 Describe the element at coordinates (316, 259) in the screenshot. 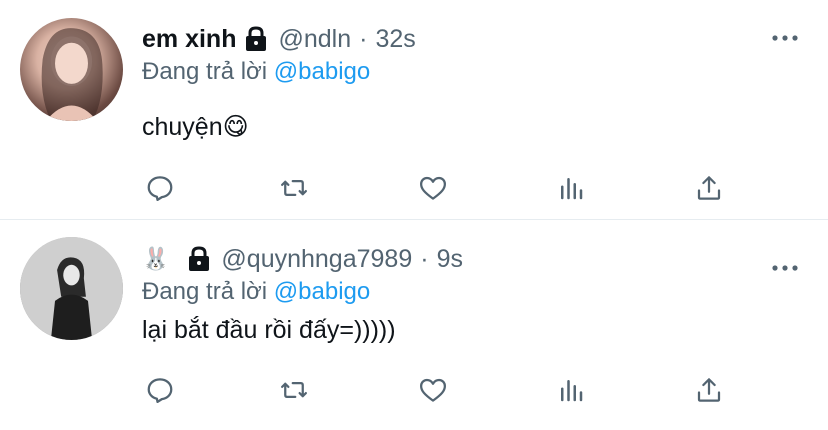

I see `user-handle: @quynhnga7989` at that location.